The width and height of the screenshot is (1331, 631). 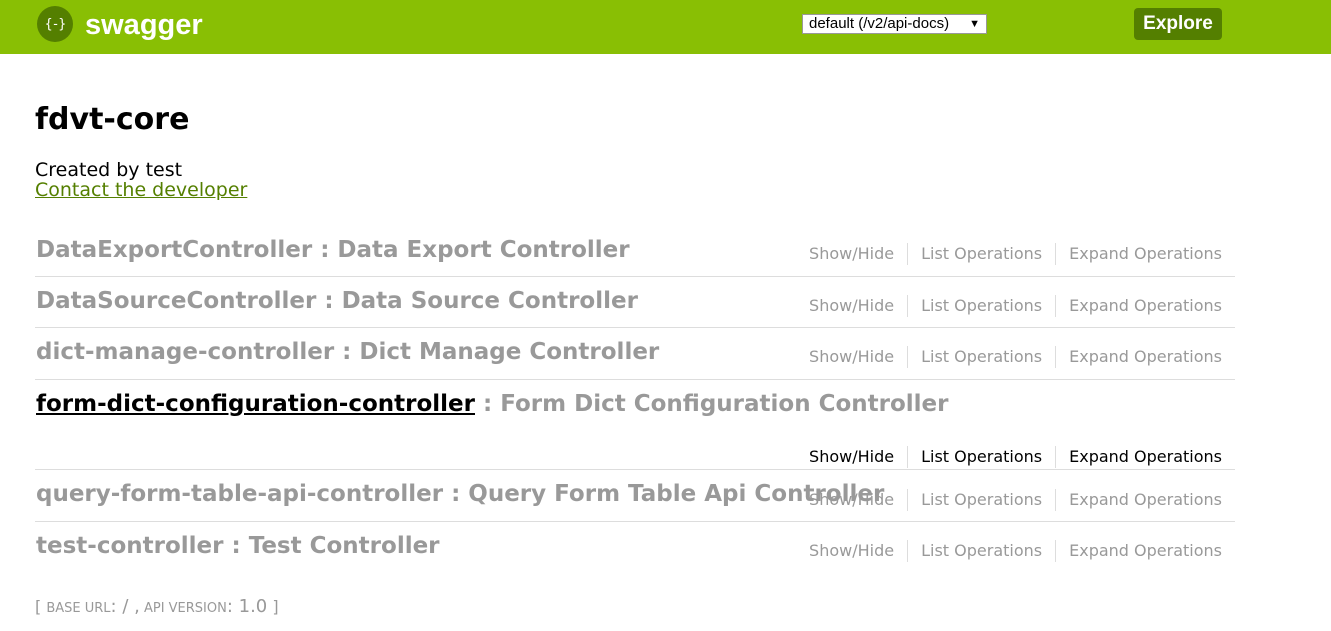 I want to click on api-version-label: API VERSION, so click(x=183, y=608).